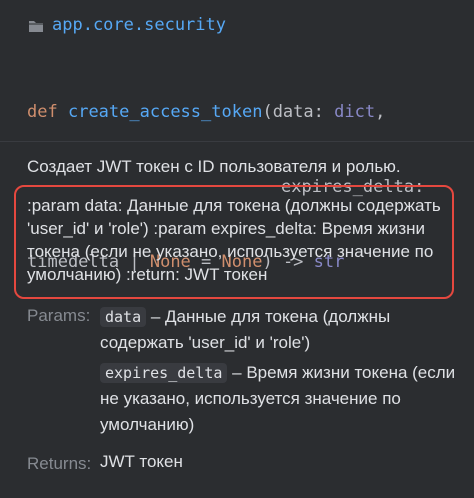 This screenshot has height=498, width=474. Describe the element at coordinates (354, 112) in the screenshot. I see `param-data-type: dict` at that location.